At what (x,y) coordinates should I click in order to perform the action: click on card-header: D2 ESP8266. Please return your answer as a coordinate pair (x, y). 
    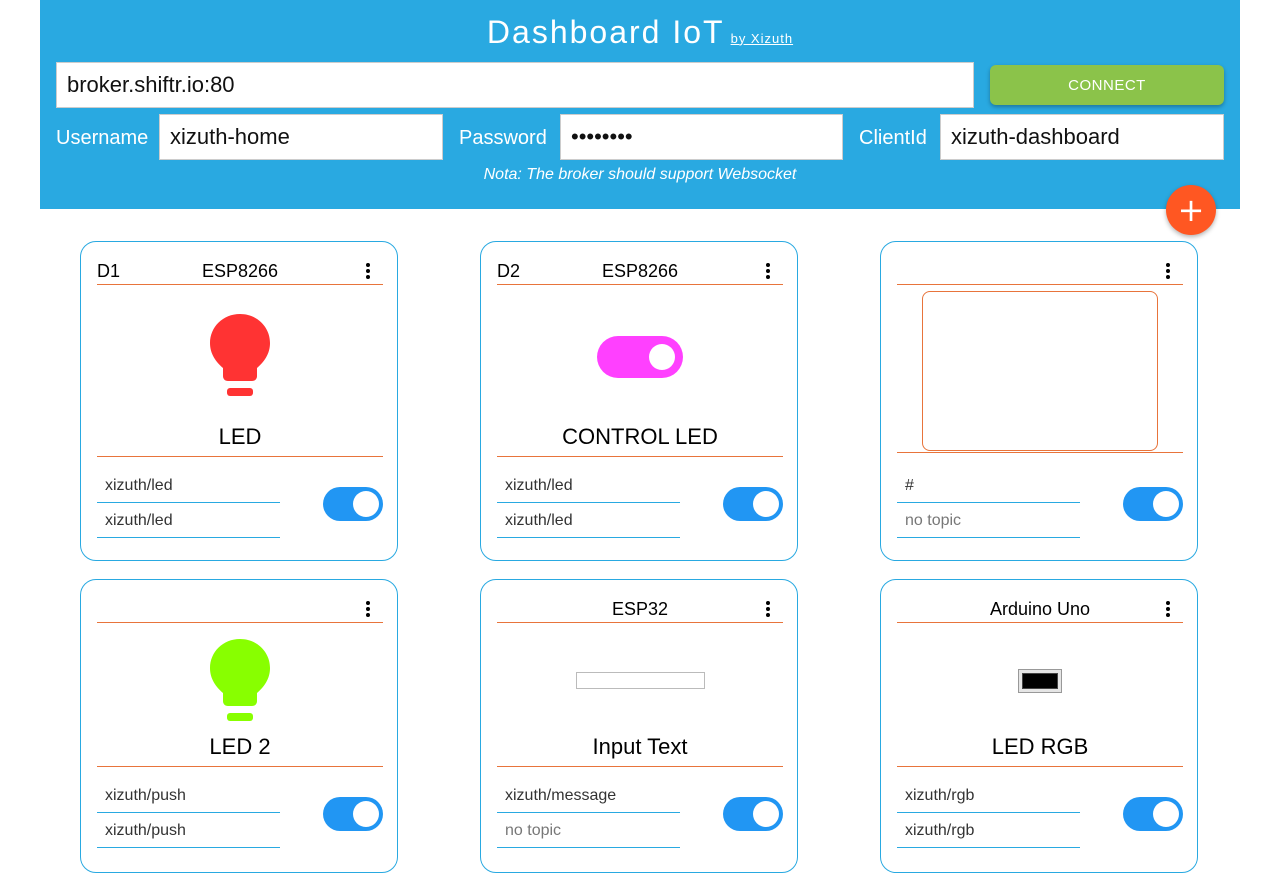
    Looking at the image, I should click on (640, 271).